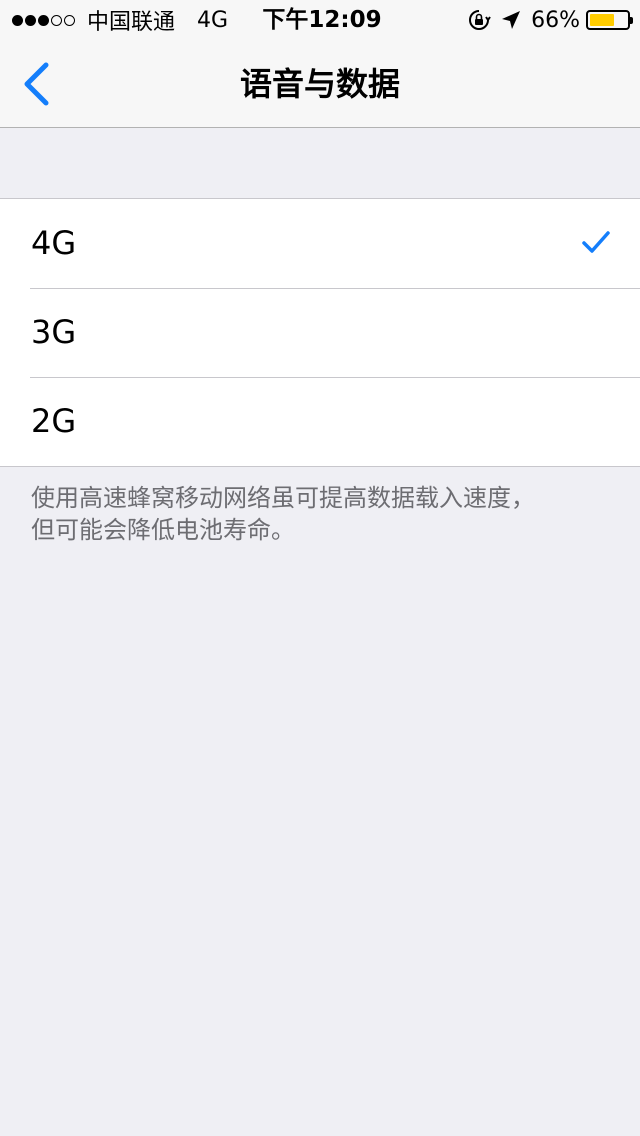  What do you see at coordinates (54, 421) in the screenshot?
I see `option-label: 2G` at bounding box center [54, 421].